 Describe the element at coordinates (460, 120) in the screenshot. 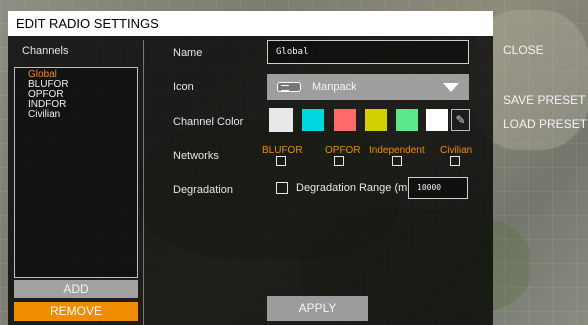

I see `eyedropper-icon: ✎` at that location.